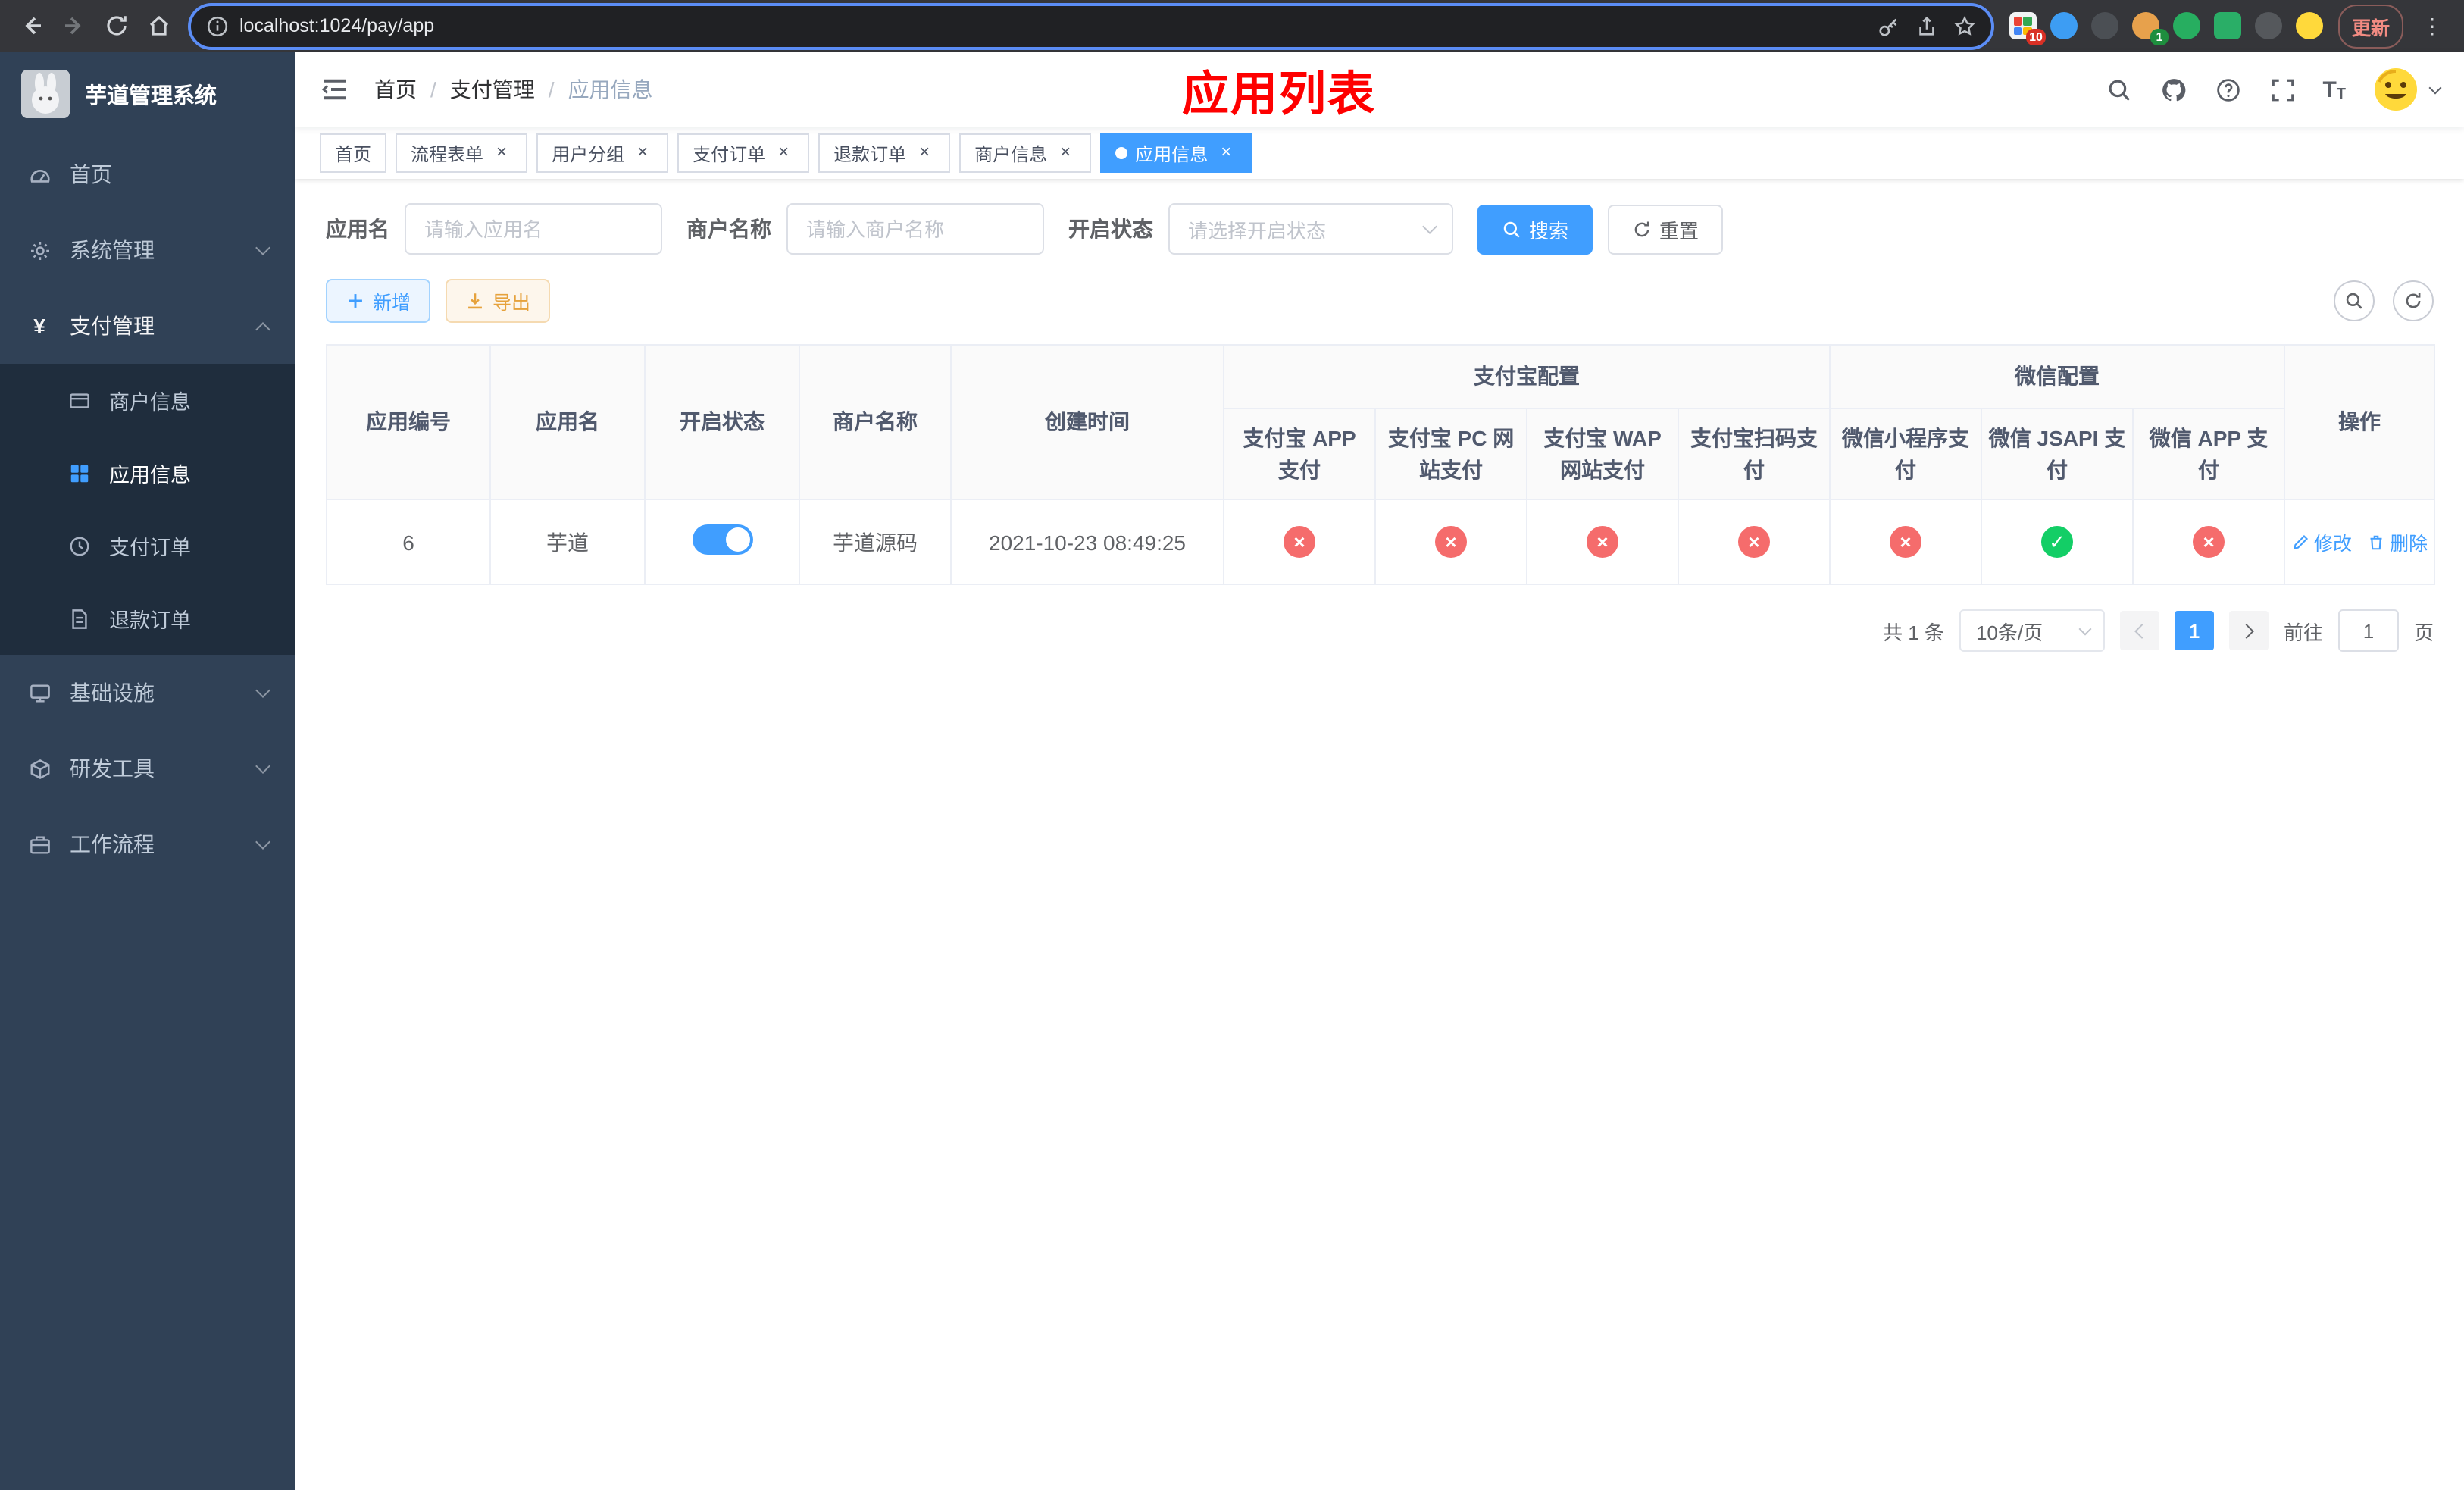  I want to click on tab-label: 商户信息, so click(1011, 153).